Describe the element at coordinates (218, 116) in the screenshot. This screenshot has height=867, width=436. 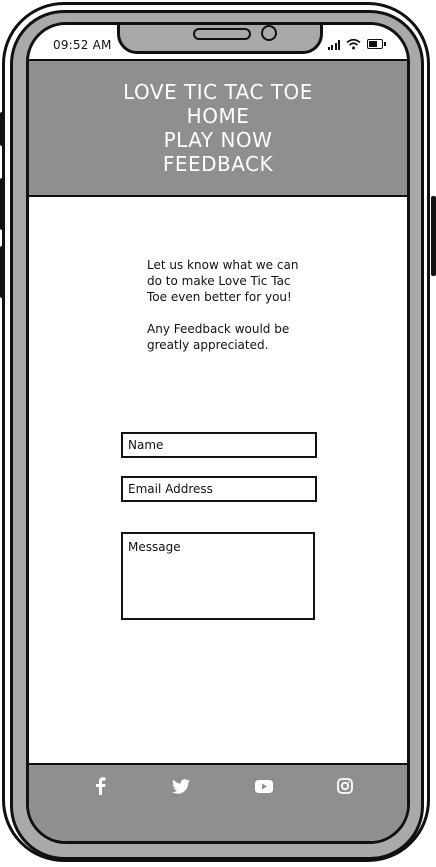
I see `nav-home: HOME` at that location.